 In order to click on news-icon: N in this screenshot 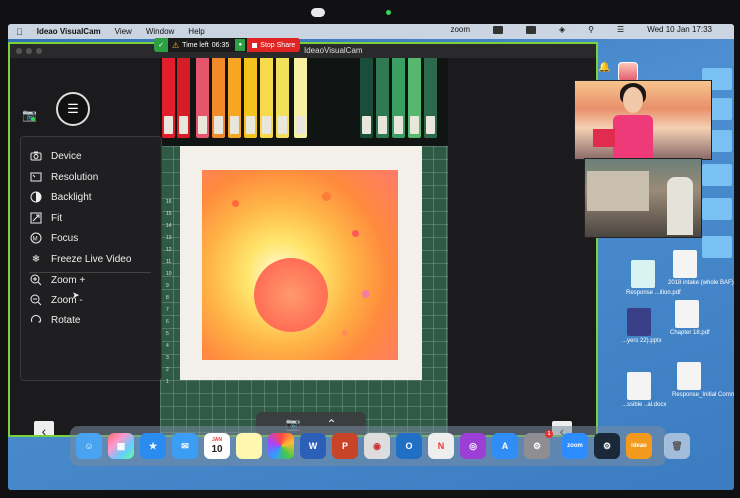, I will do `click(441, 446)`.